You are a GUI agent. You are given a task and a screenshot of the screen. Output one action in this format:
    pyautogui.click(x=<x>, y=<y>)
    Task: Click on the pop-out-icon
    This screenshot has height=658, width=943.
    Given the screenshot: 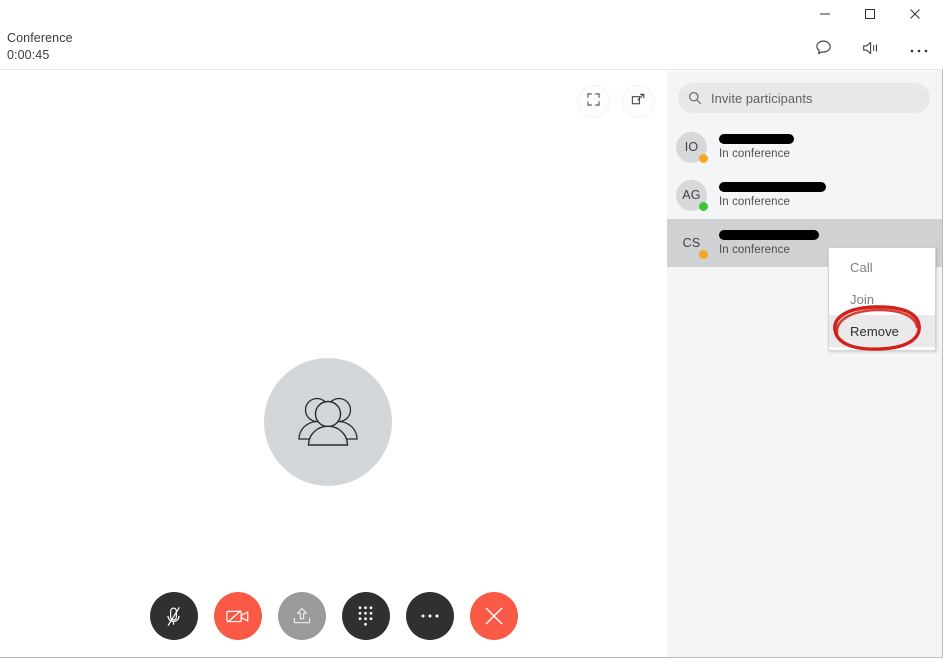 What is the action you would take?
    pyautogui.click(x=638, y=102)
    